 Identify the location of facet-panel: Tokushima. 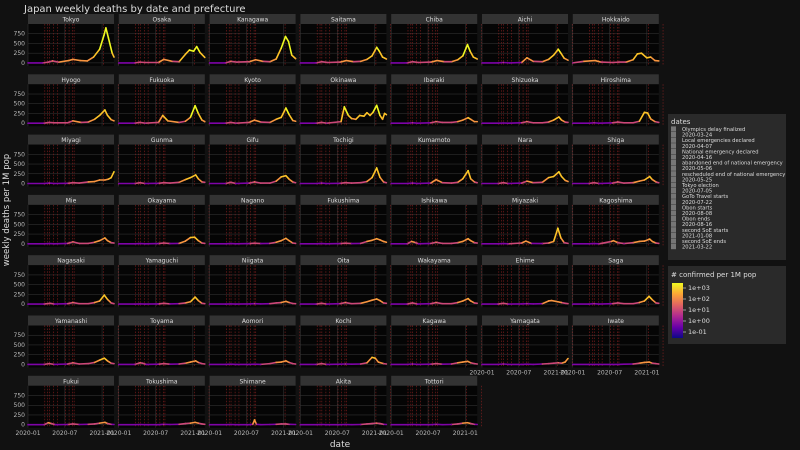
(164, 401).